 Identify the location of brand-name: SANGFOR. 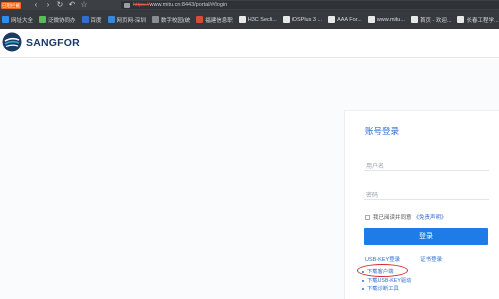
(53, 43).